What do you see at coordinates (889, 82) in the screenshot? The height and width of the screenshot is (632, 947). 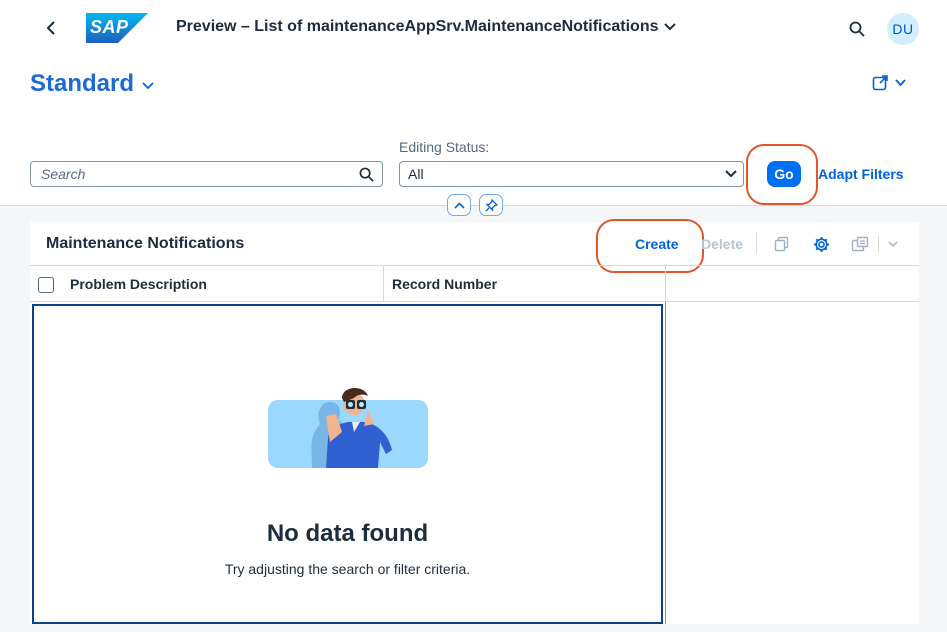 I see `share-button` at bounding box center [889, 82].